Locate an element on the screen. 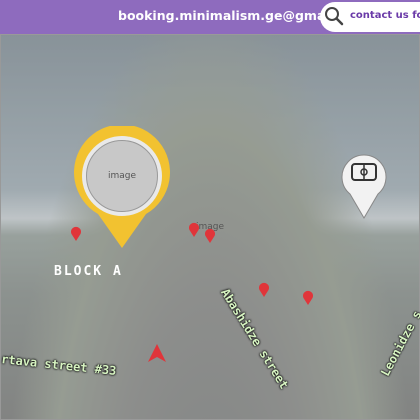 Image resolution: width=420 pixels, height=420 pixels. search-icon is located at coordinates (334, 16).